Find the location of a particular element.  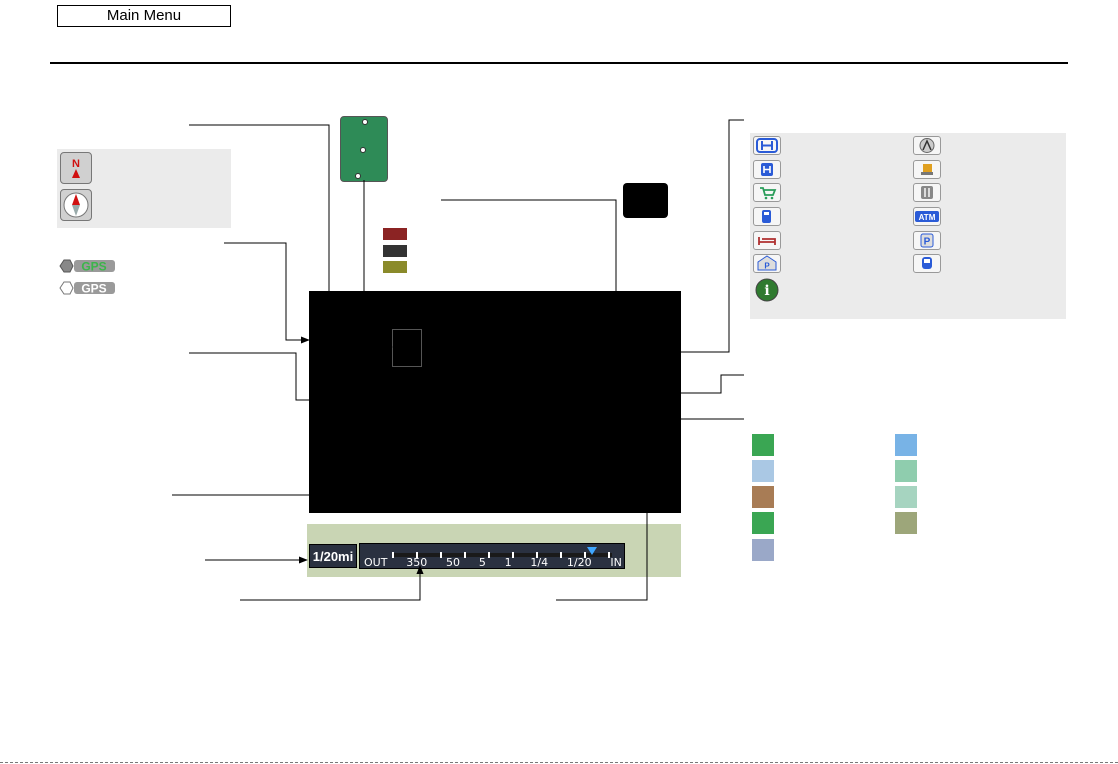

scale-label-out: OUT is located at coordinates (376, 562).